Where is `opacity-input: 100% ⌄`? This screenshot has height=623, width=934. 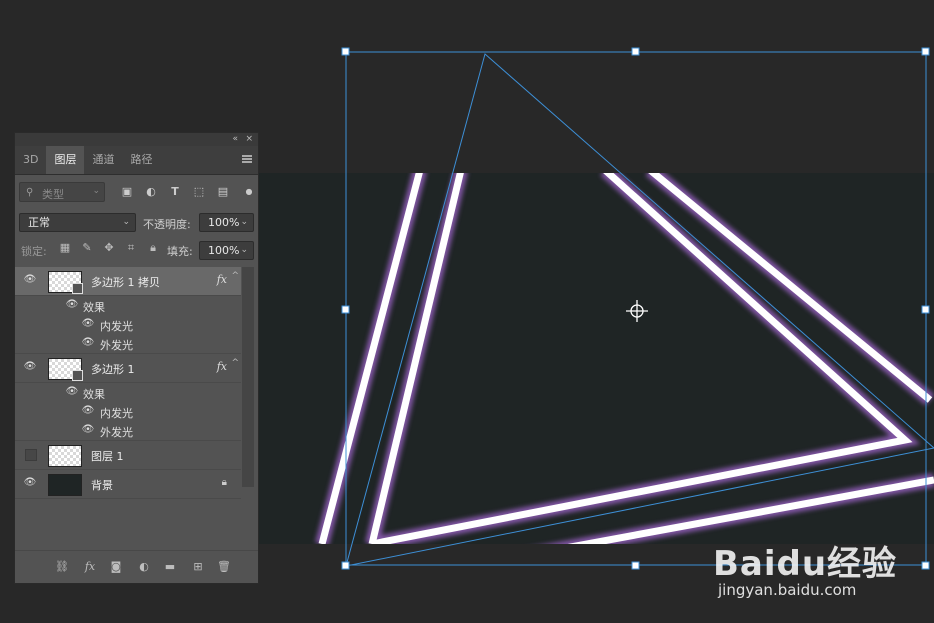 opacity-input: 100% ⌄ is located at coordinates (226, 222).